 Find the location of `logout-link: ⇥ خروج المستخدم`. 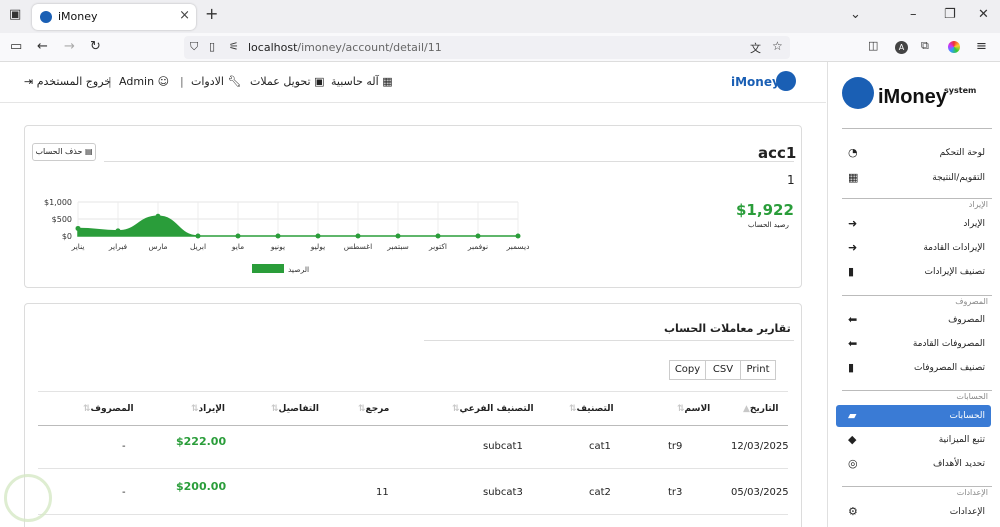

logout-link: ⇥ خروج المستخدم is located at coordinates (67, 81).